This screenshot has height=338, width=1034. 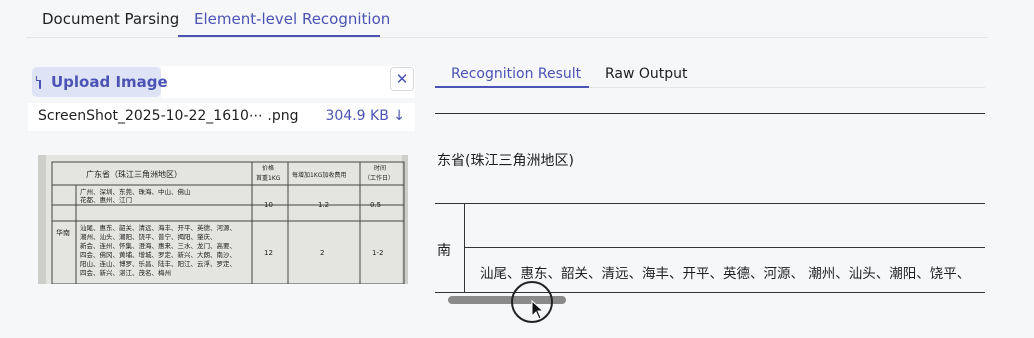 I want to click on thumb-row2-cities-3: 新会、连州、怀集、澄海、惠来、三水、龙门、高要、, so click(x=158, y=245).